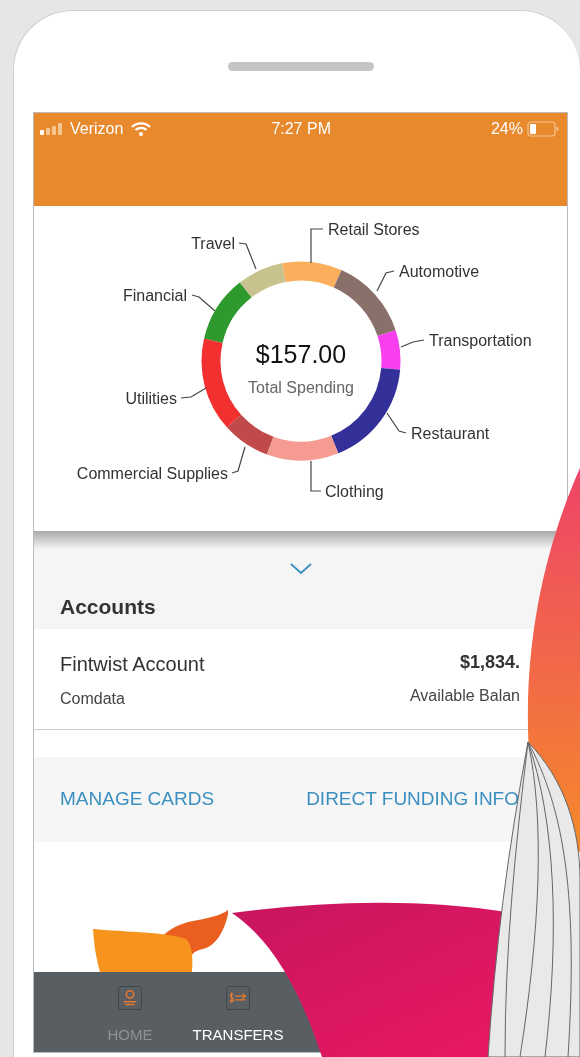 Image resolution: width=580 pixels, height=1057 pixels. Describe the element at coordinates (450, 433) in the screenshot. I see `category-label: Restaurant` at that location.